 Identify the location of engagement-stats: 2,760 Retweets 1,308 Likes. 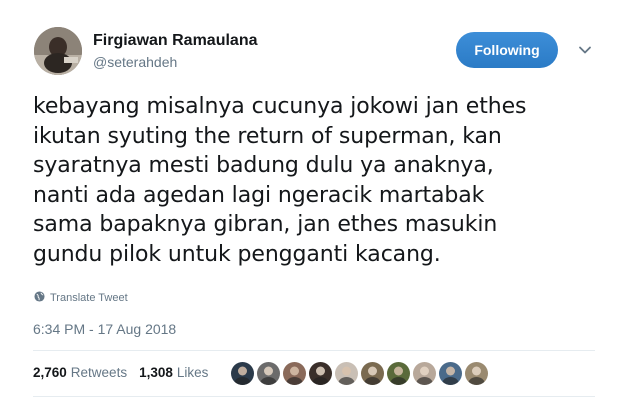
(120, 372).